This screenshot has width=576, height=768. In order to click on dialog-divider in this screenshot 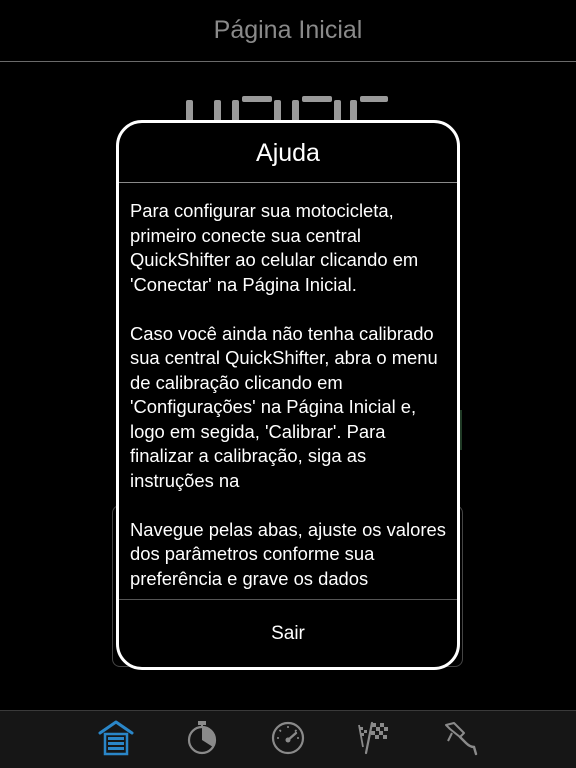, I will do `click(288, 182)`.